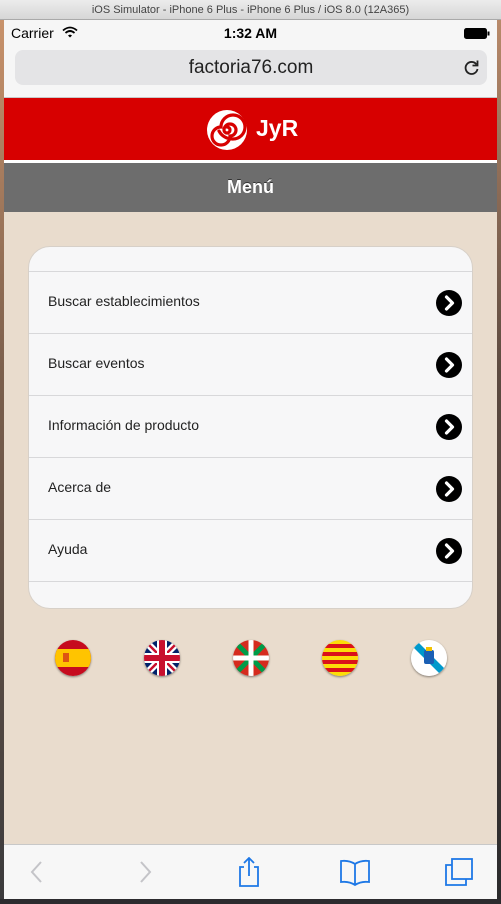 Image resolution: width=501 pixels, height=904 pixels. What do you see at coordinates (355, 872) in the screenshot?
I see `bookmarks-icon` at bounding box center [355, 872].